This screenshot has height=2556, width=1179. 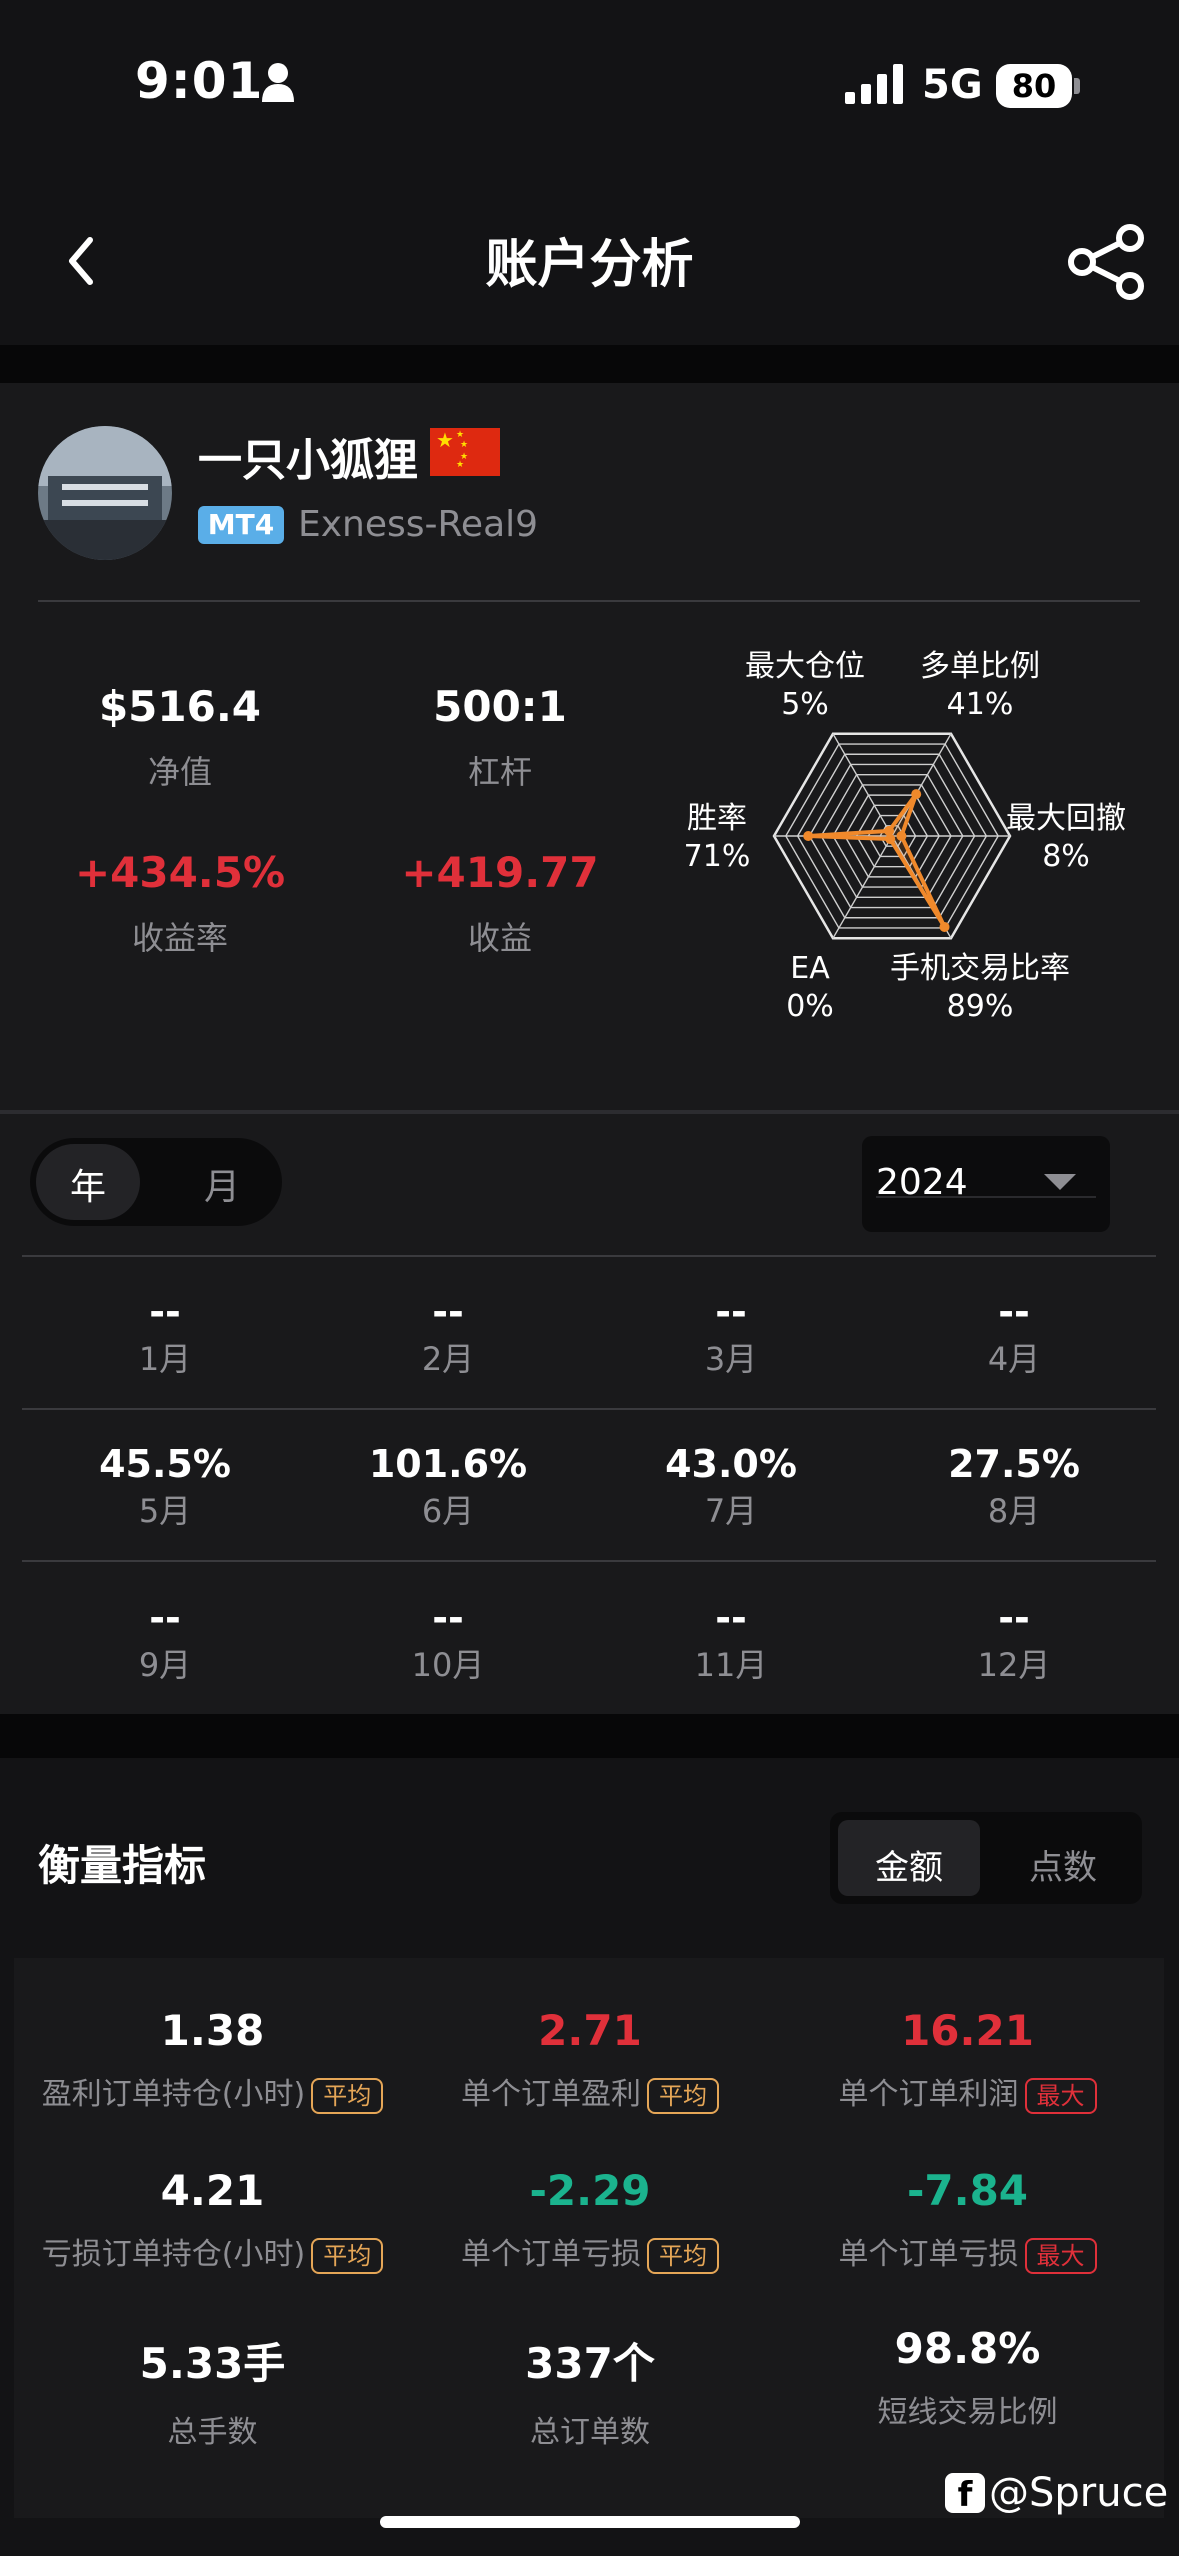 I want to click on user-name: 一只小狐狸, so click(x=308, y=460).